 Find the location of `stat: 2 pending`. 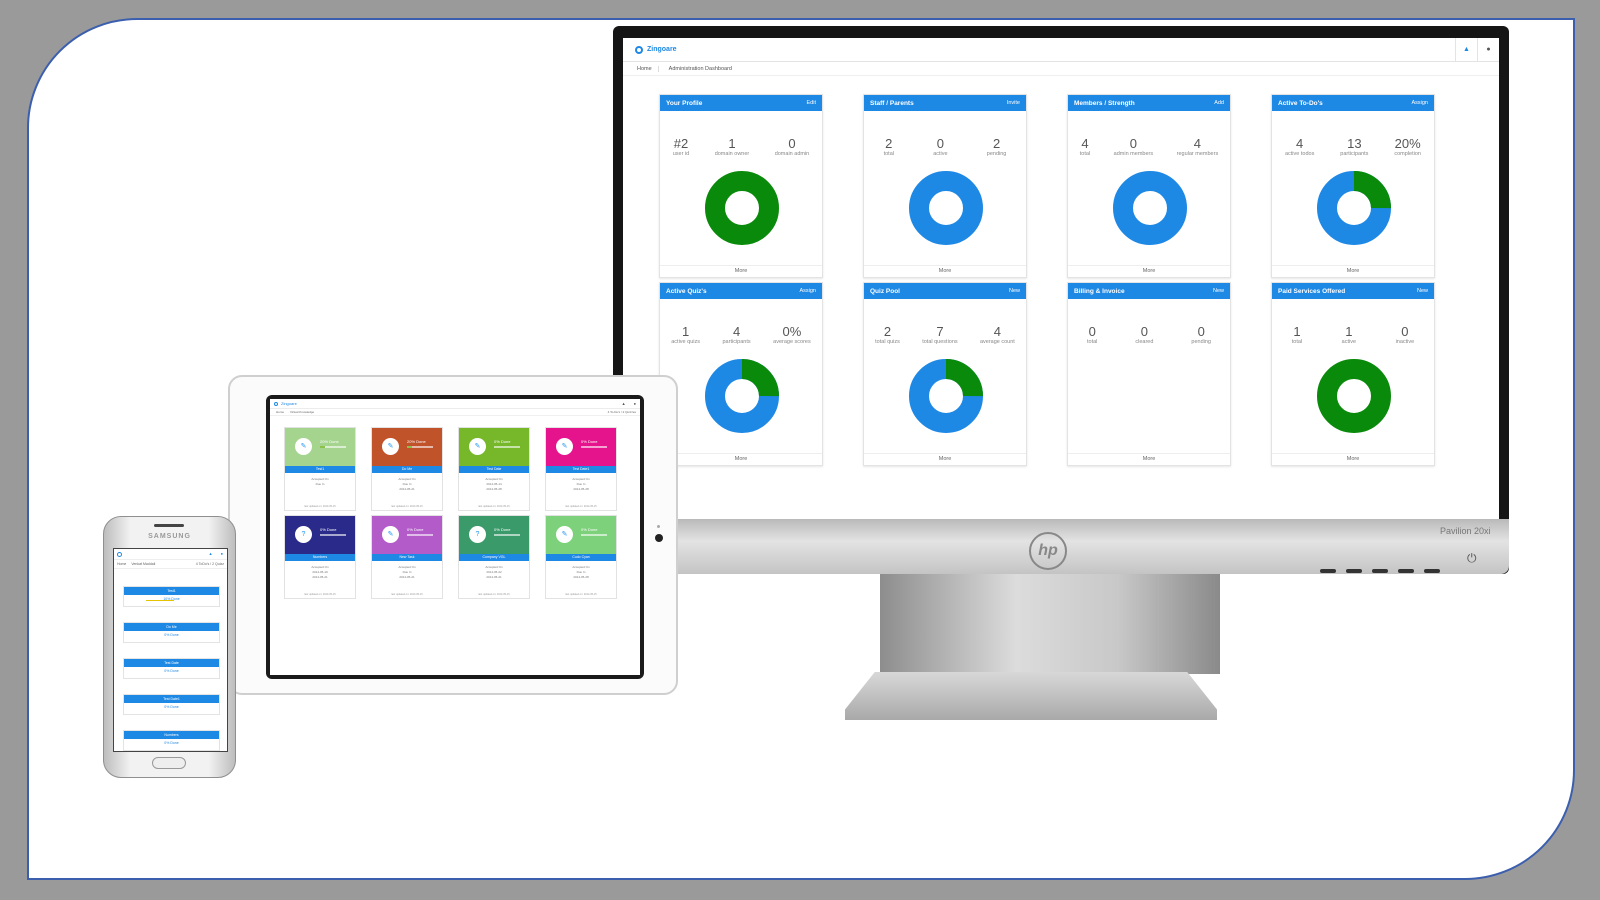

stat: 2 pending is located at coordinates (997, 147).